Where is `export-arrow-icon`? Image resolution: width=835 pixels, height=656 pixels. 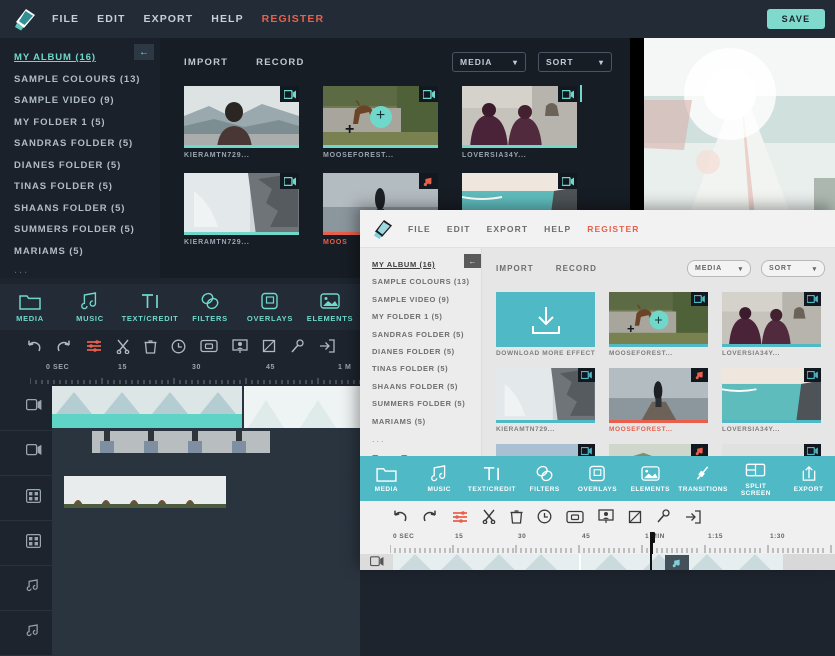 export-arrow-icon is located at coordinates (693, 516).